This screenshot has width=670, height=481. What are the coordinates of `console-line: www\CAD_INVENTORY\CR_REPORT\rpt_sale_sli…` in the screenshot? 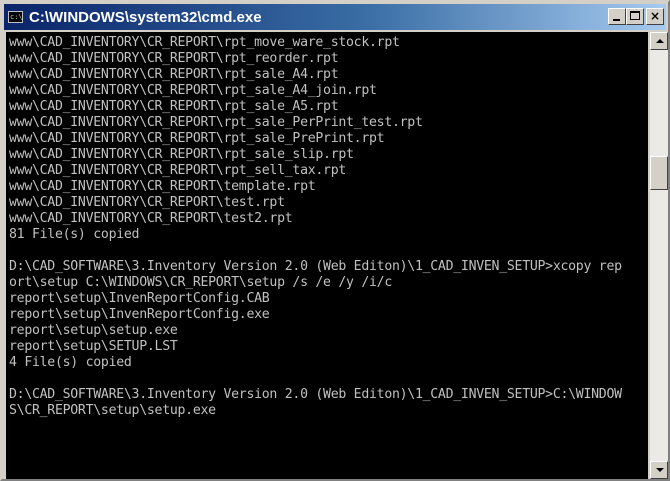 It's located at (181, 154).